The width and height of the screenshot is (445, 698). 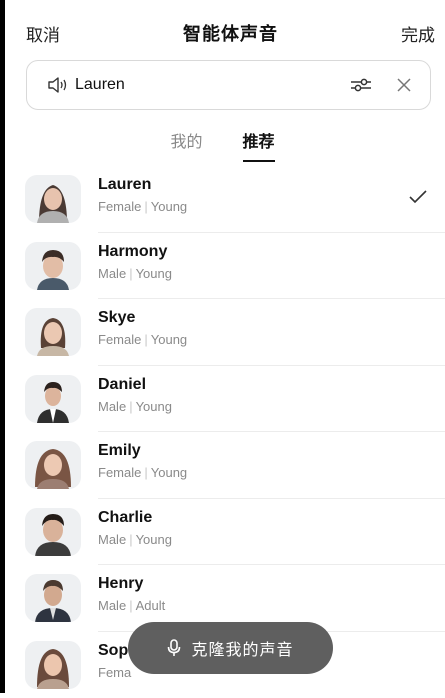 What do you see at coordinates (222, 532) in the screenshot?
I see `voice-row-charlie: Charlie Male| Young` at bounding box center [222, 532].